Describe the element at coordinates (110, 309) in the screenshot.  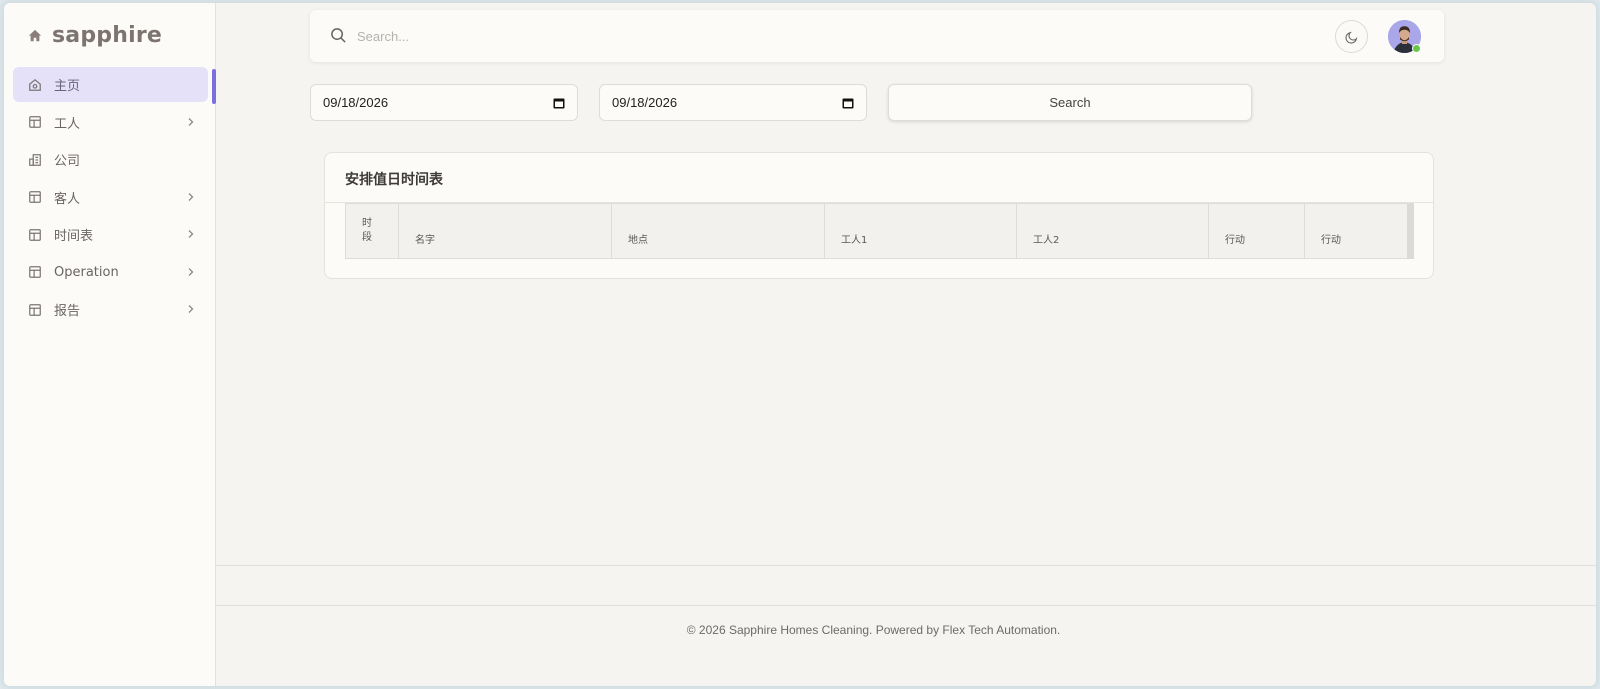
I see `sidebar-item-reports: 报告` at that location.